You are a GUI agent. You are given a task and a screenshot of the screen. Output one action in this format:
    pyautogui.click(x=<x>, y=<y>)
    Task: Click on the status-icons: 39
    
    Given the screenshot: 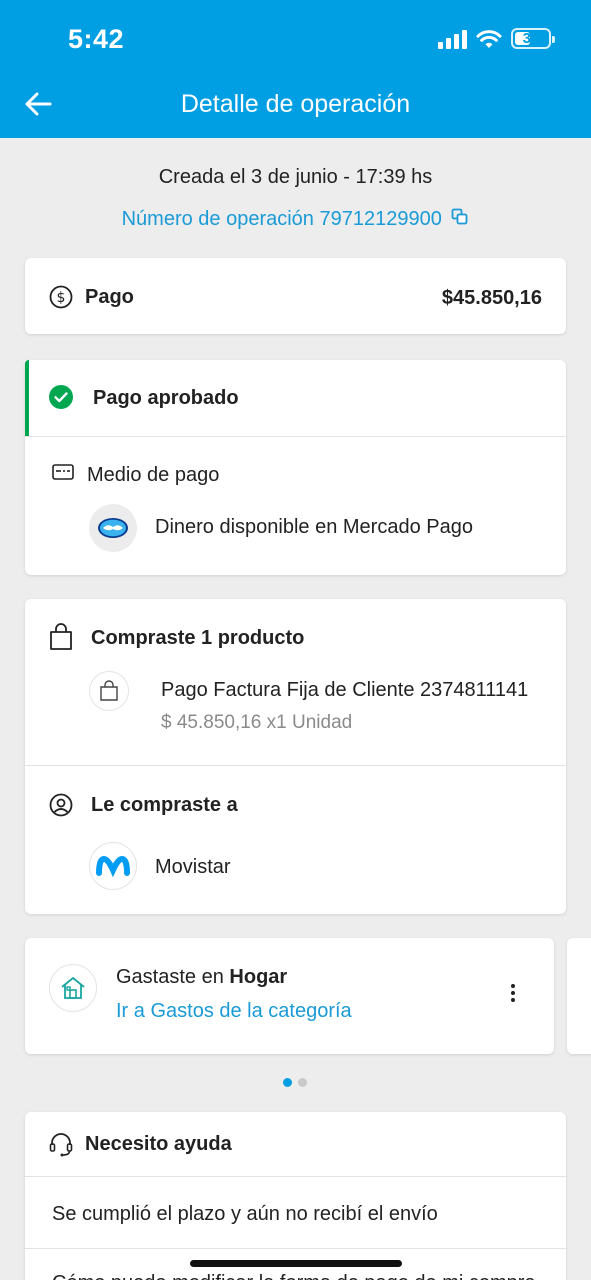 What is the action you would take?
    pyautogui.click(x=496, y=38)
    